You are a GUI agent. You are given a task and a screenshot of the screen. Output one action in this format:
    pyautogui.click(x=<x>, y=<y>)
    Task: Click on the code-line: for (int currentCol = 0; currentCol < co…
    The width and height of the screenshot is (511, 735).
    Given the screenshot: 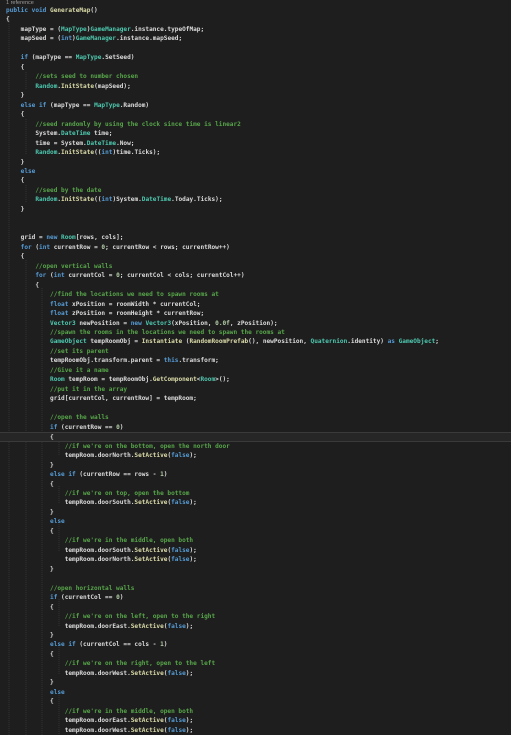 What is the action you would take?
    pyautogui.click(x=125, y=275)
    